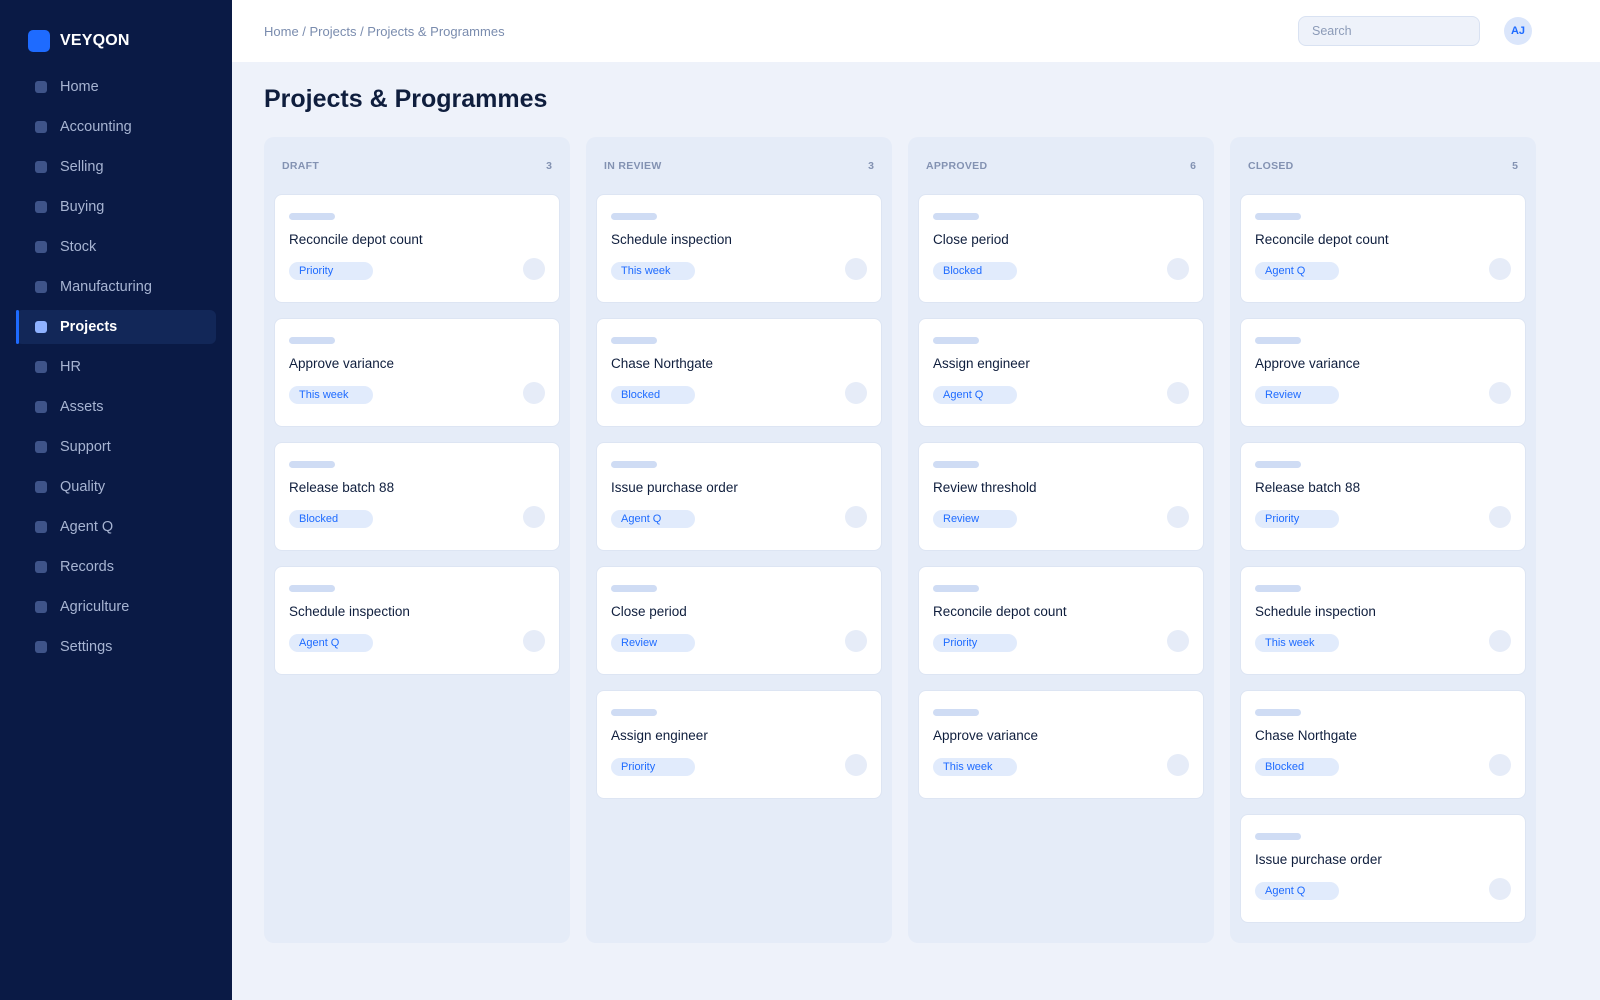 This screenshot has width=1600, height=1000. I want to click on sidebar-item-label: Settings, so click(86, 647).